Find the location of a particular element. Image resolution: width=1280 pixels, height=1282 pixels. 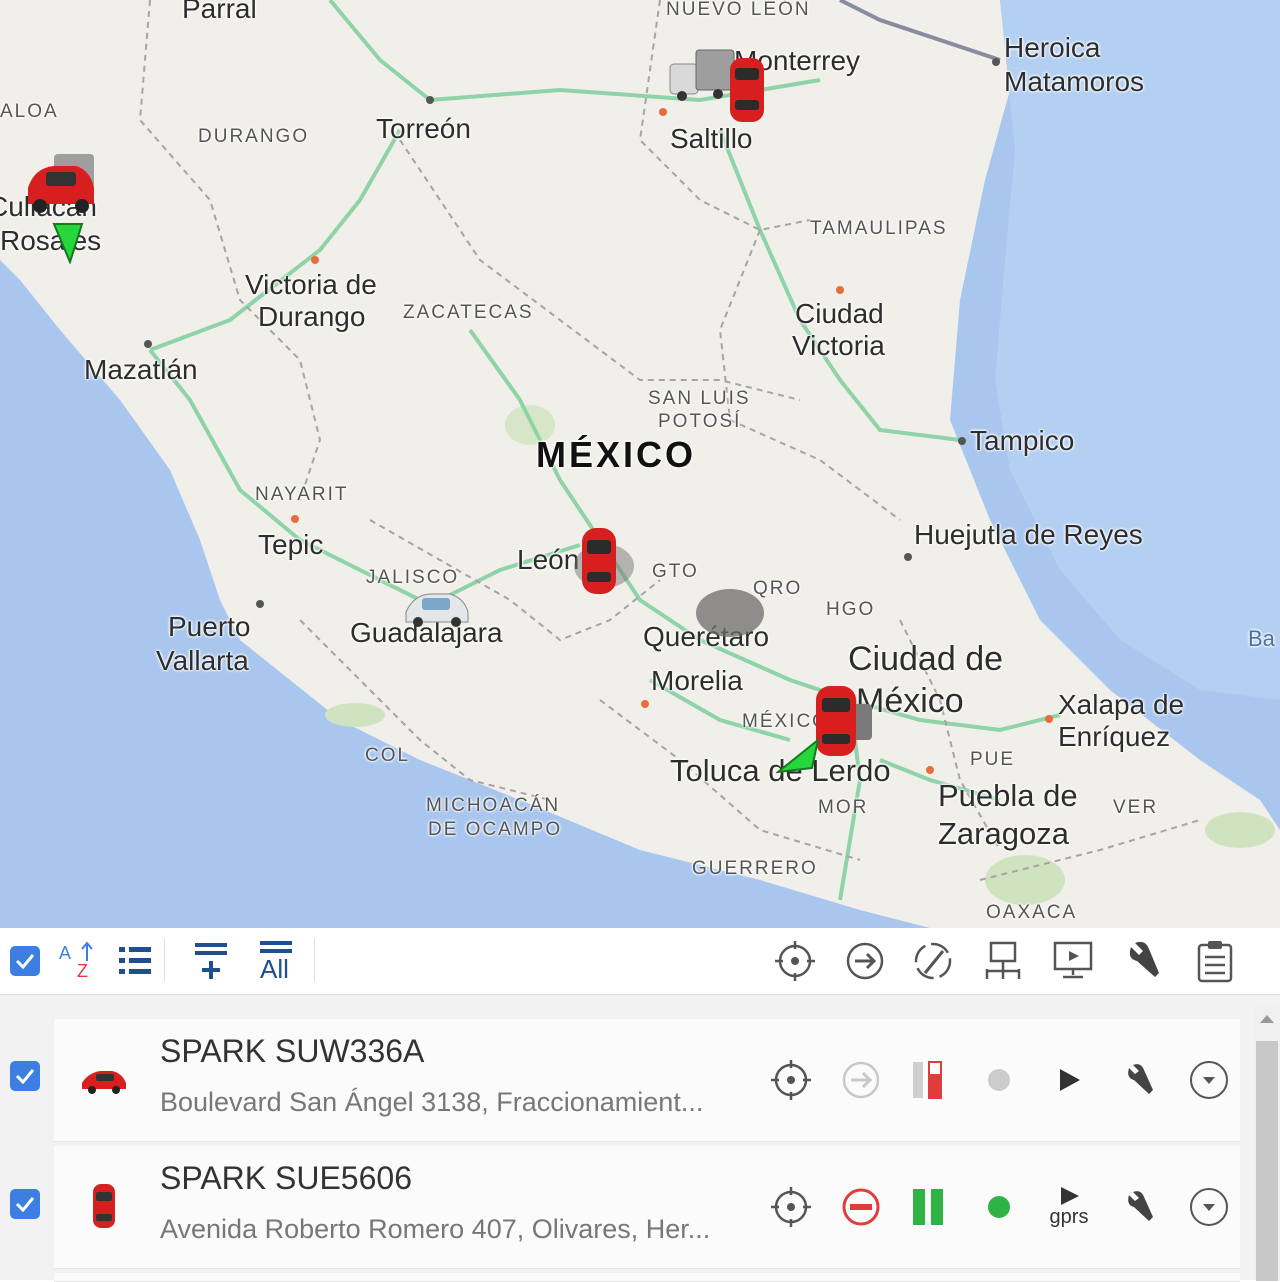

all-groups-button: All is located at coordinates (277, 961).